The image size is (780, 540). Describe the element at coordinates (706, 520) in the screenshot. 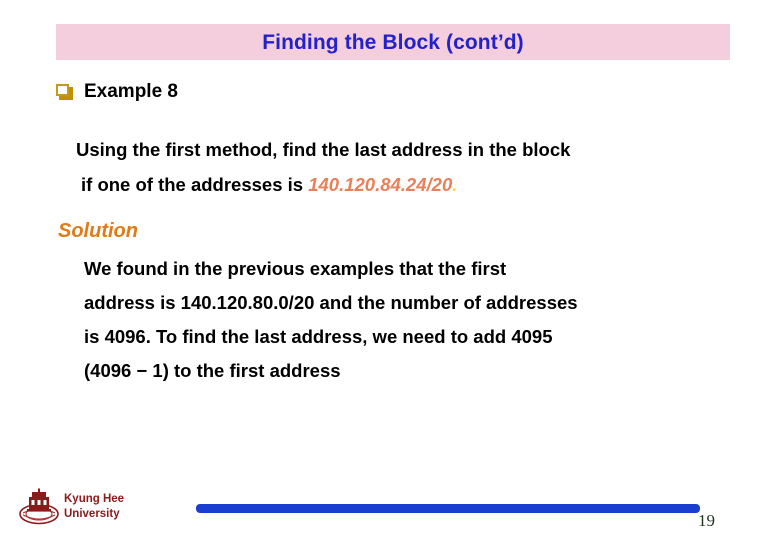

I see `page-number: 19` at that location.